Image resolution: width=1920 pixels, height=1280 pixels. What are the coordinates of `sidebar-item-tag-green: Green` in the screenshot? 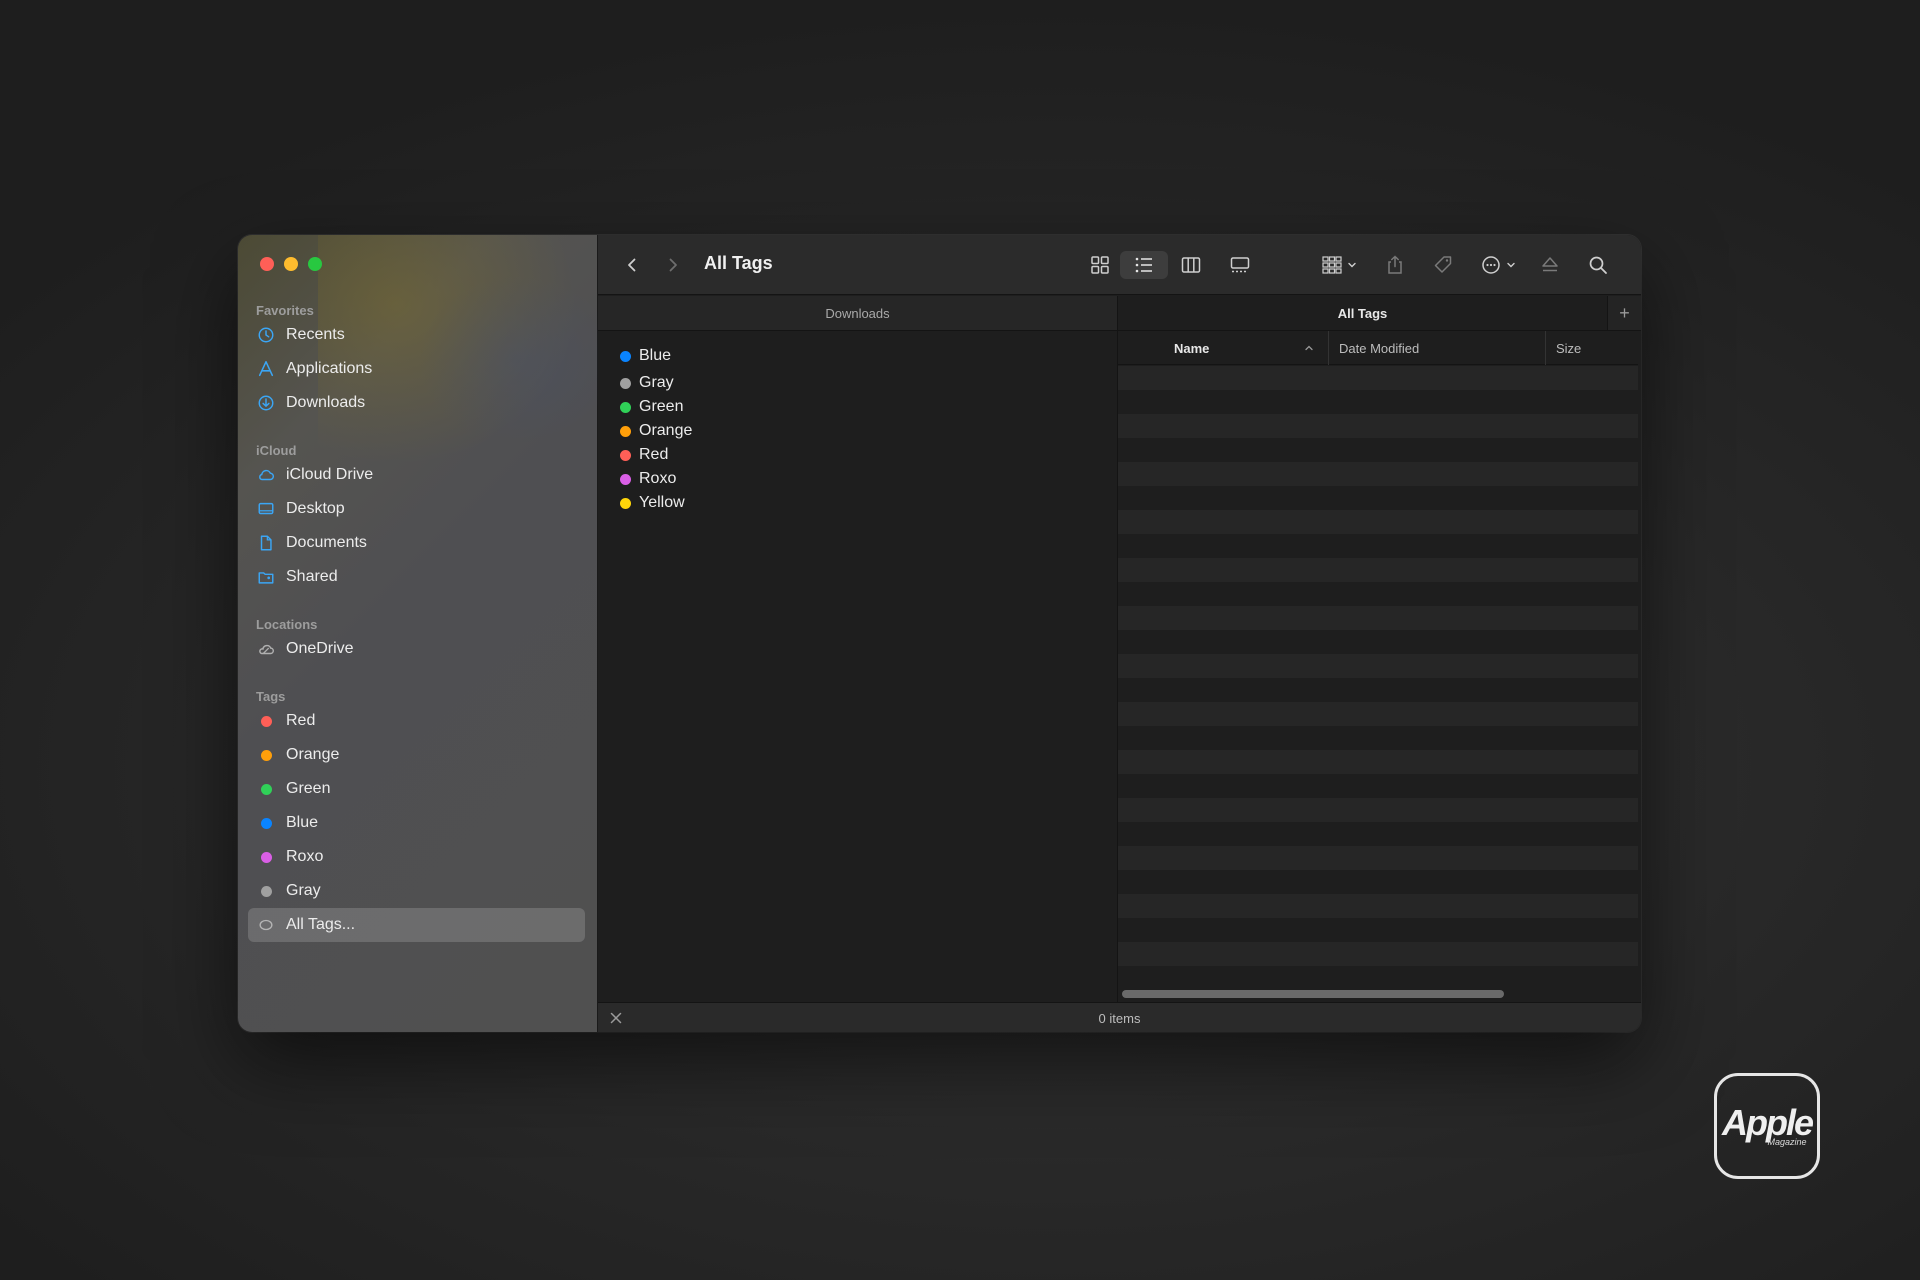 It's located at (416, 789).